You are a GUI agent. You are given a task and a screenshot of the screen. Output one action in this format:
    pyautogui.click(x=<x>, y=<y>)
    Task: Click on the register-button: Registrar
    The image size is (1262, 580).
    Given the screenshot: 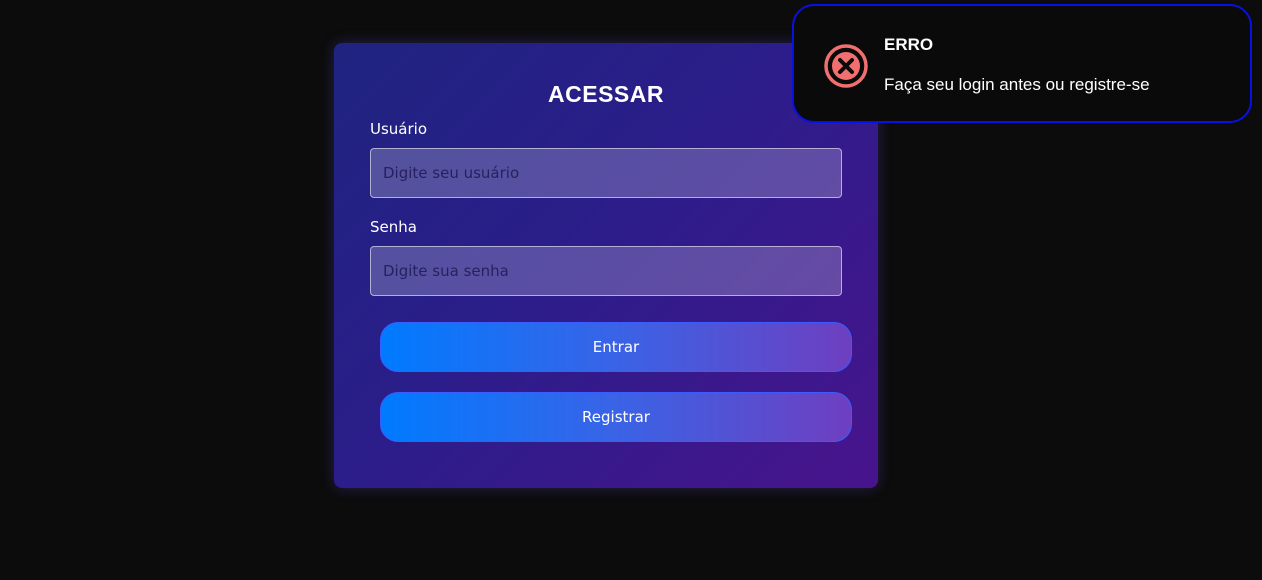 What is the action you would take?
    pyautogui.click(x=616, y=417)
    